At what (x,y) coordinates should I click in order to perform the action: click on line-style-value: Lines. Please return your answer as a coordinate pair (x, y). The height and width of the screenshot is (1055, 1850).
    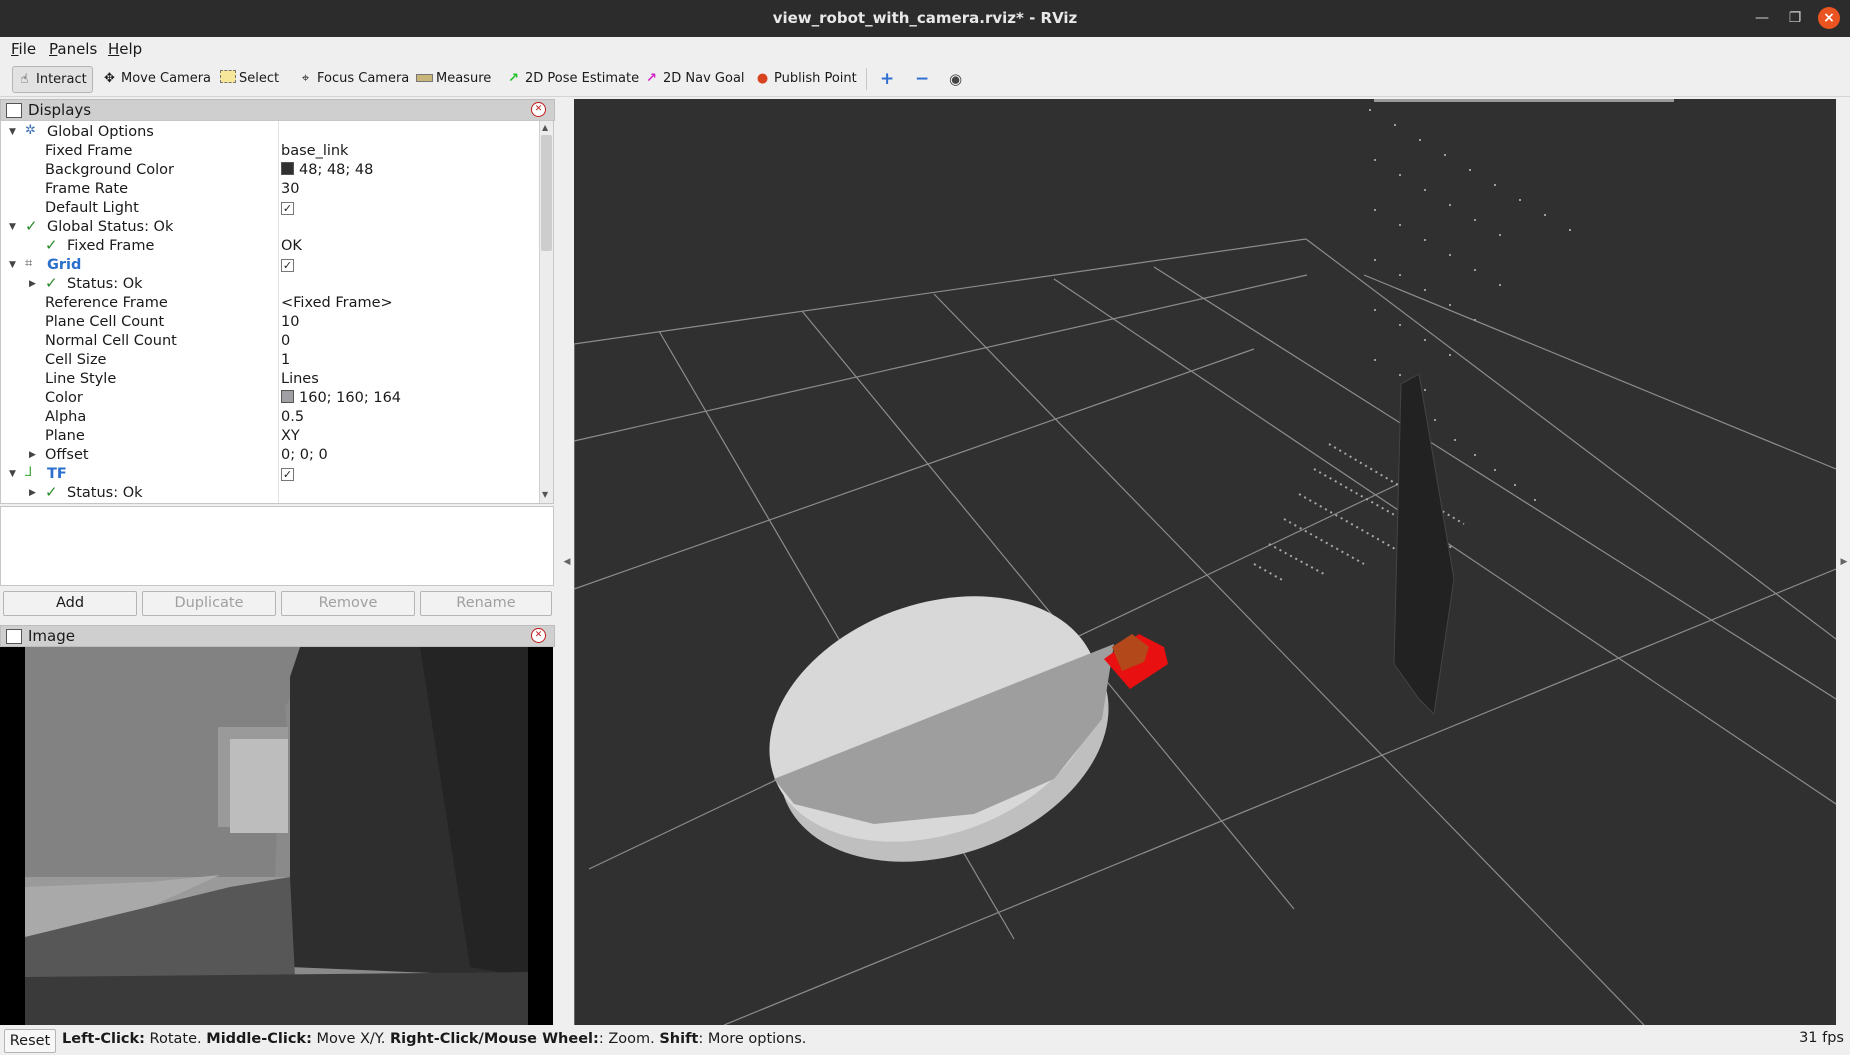
    Looking at the image, I should click on (300, 379).